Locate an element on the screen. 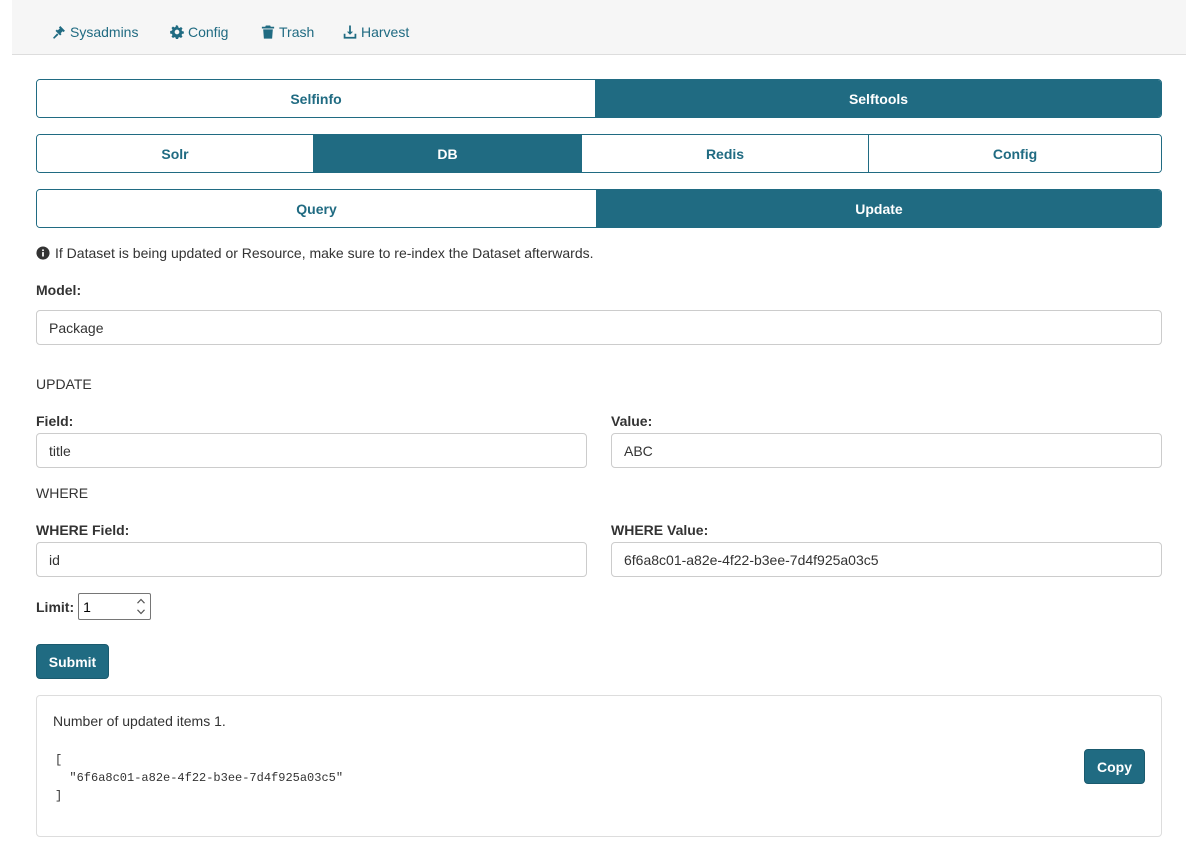 This screenshot has height=861, width=1198. tab-config: Config is located at coordinates (1015, 153).